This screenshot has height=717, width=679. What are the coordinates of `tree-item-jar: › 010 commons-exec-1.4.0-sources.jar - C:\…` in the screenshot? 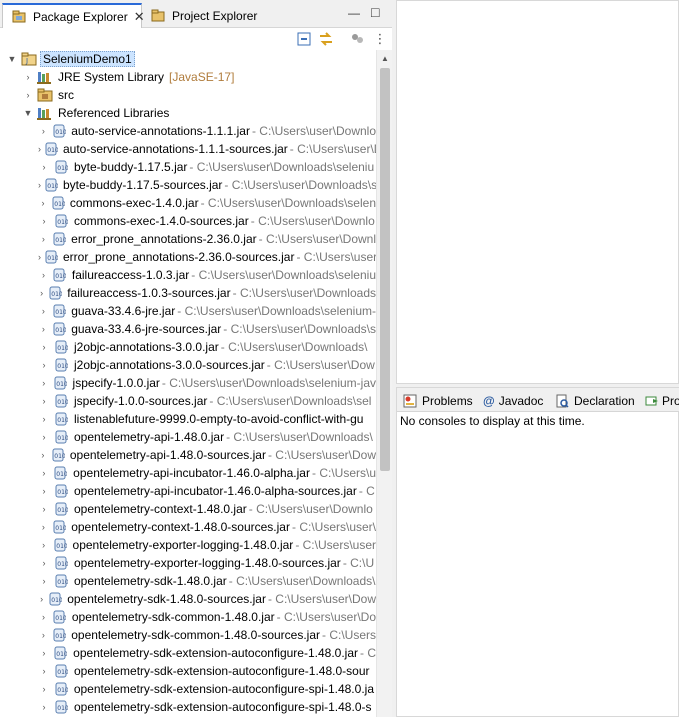 It's located at (188, 221).